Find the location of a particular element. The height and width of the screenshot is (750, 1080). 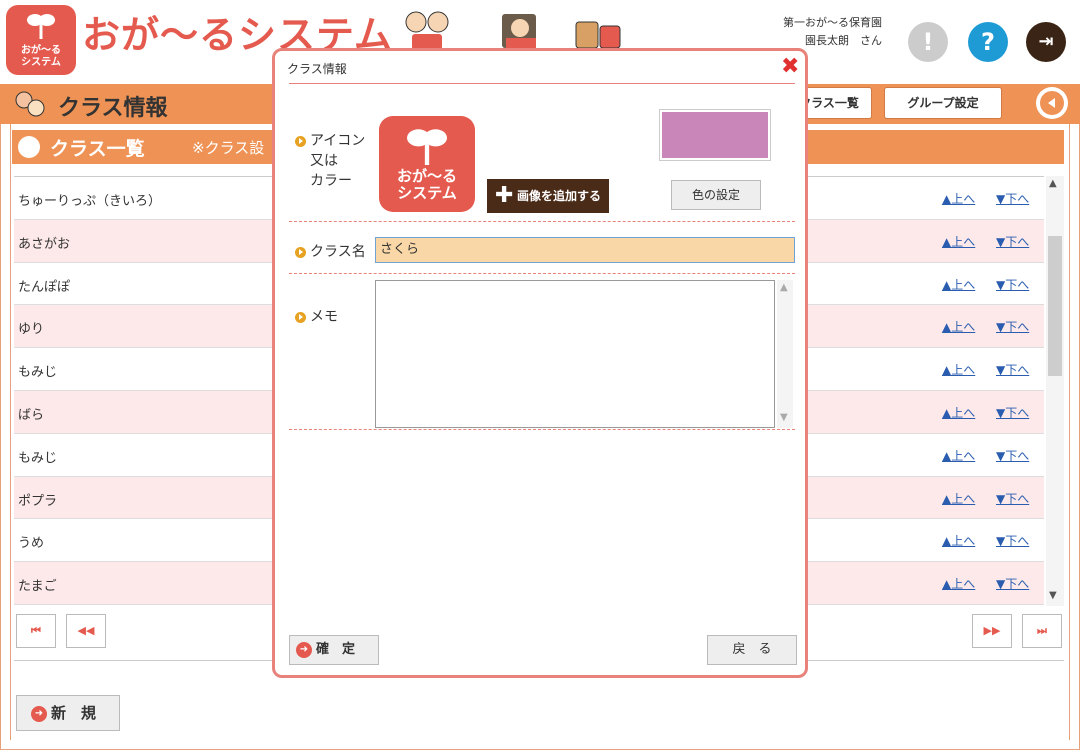

add-image-button: ✚ 画像を追加する is located at coordinates (548, 196).